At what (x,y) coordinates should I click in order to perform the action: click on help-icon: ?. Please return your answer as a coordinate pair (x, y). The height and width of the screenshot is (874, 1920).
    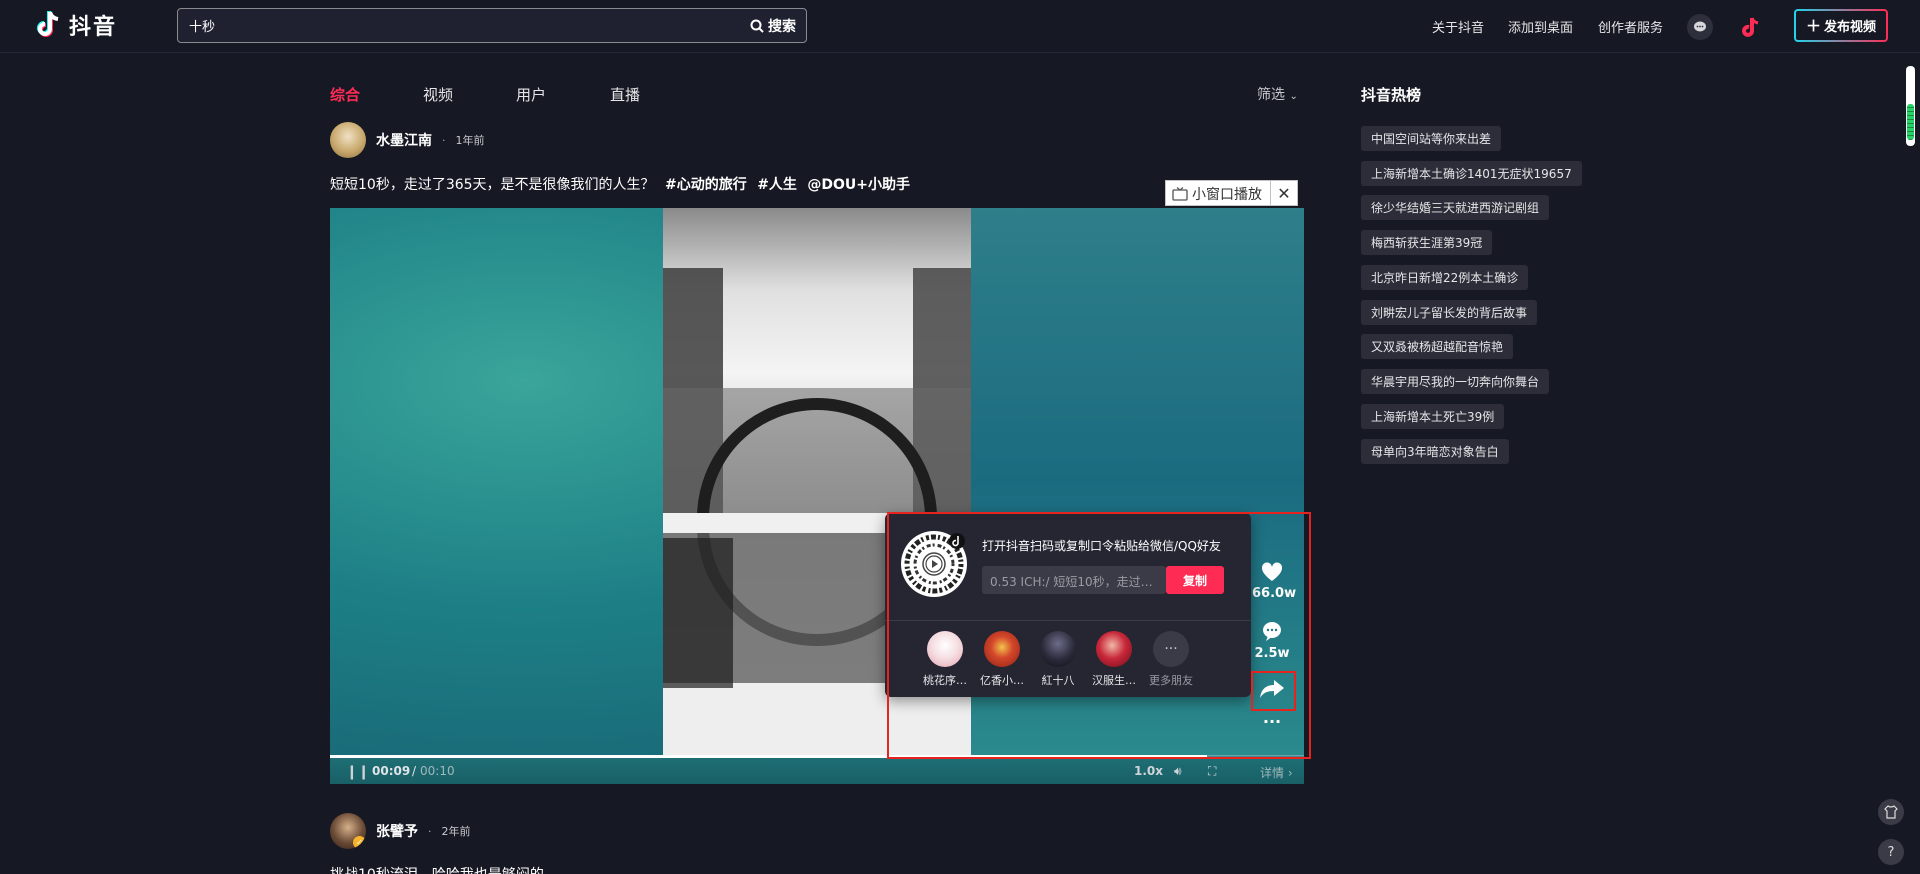
    Looking at the image, I should click on (1891, 852).